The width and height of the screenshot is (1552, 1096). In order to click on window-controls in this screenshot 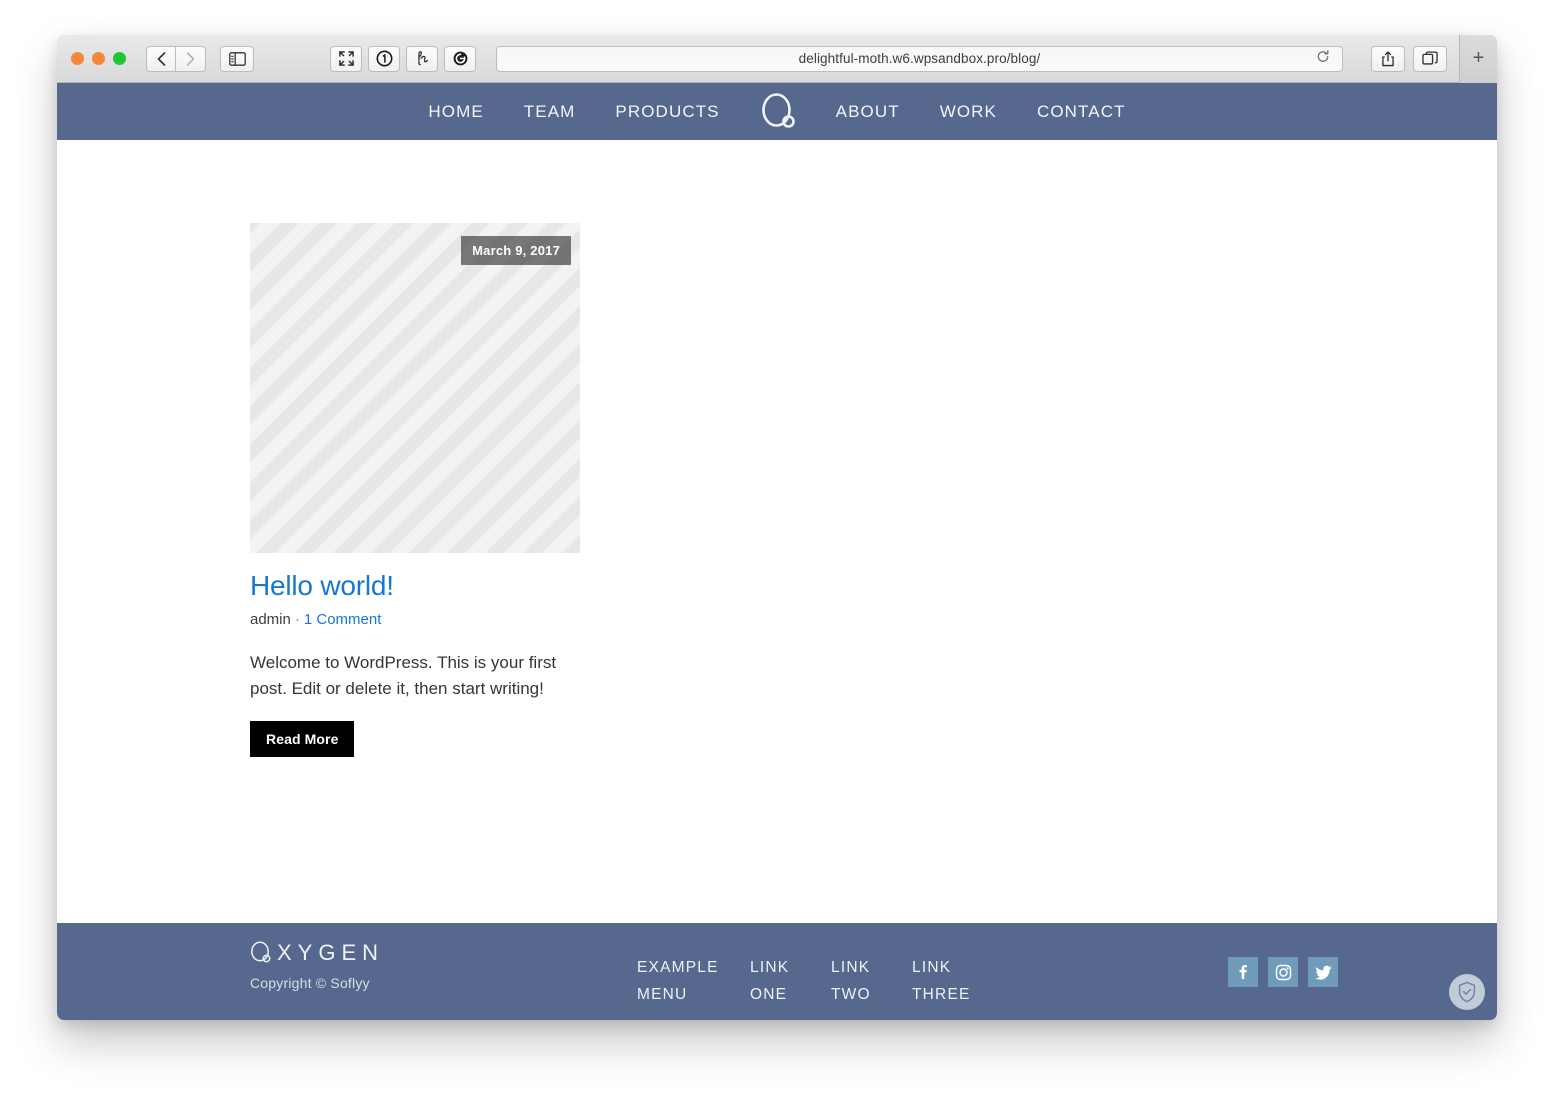, I will do `click(98, 58)`.